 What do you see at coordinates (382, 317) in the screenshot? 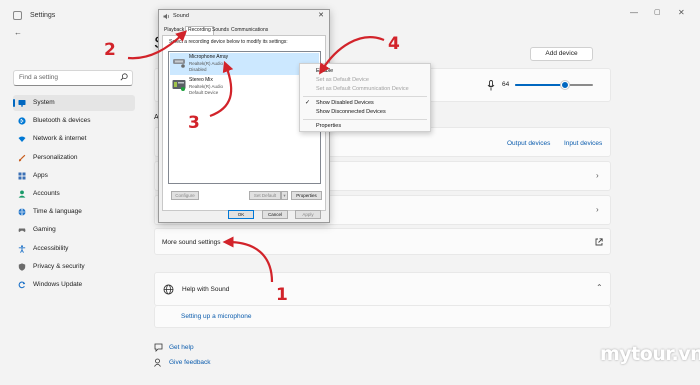
I see `help-links-card: Setting up a microphone` at bounding box center [382, 317].